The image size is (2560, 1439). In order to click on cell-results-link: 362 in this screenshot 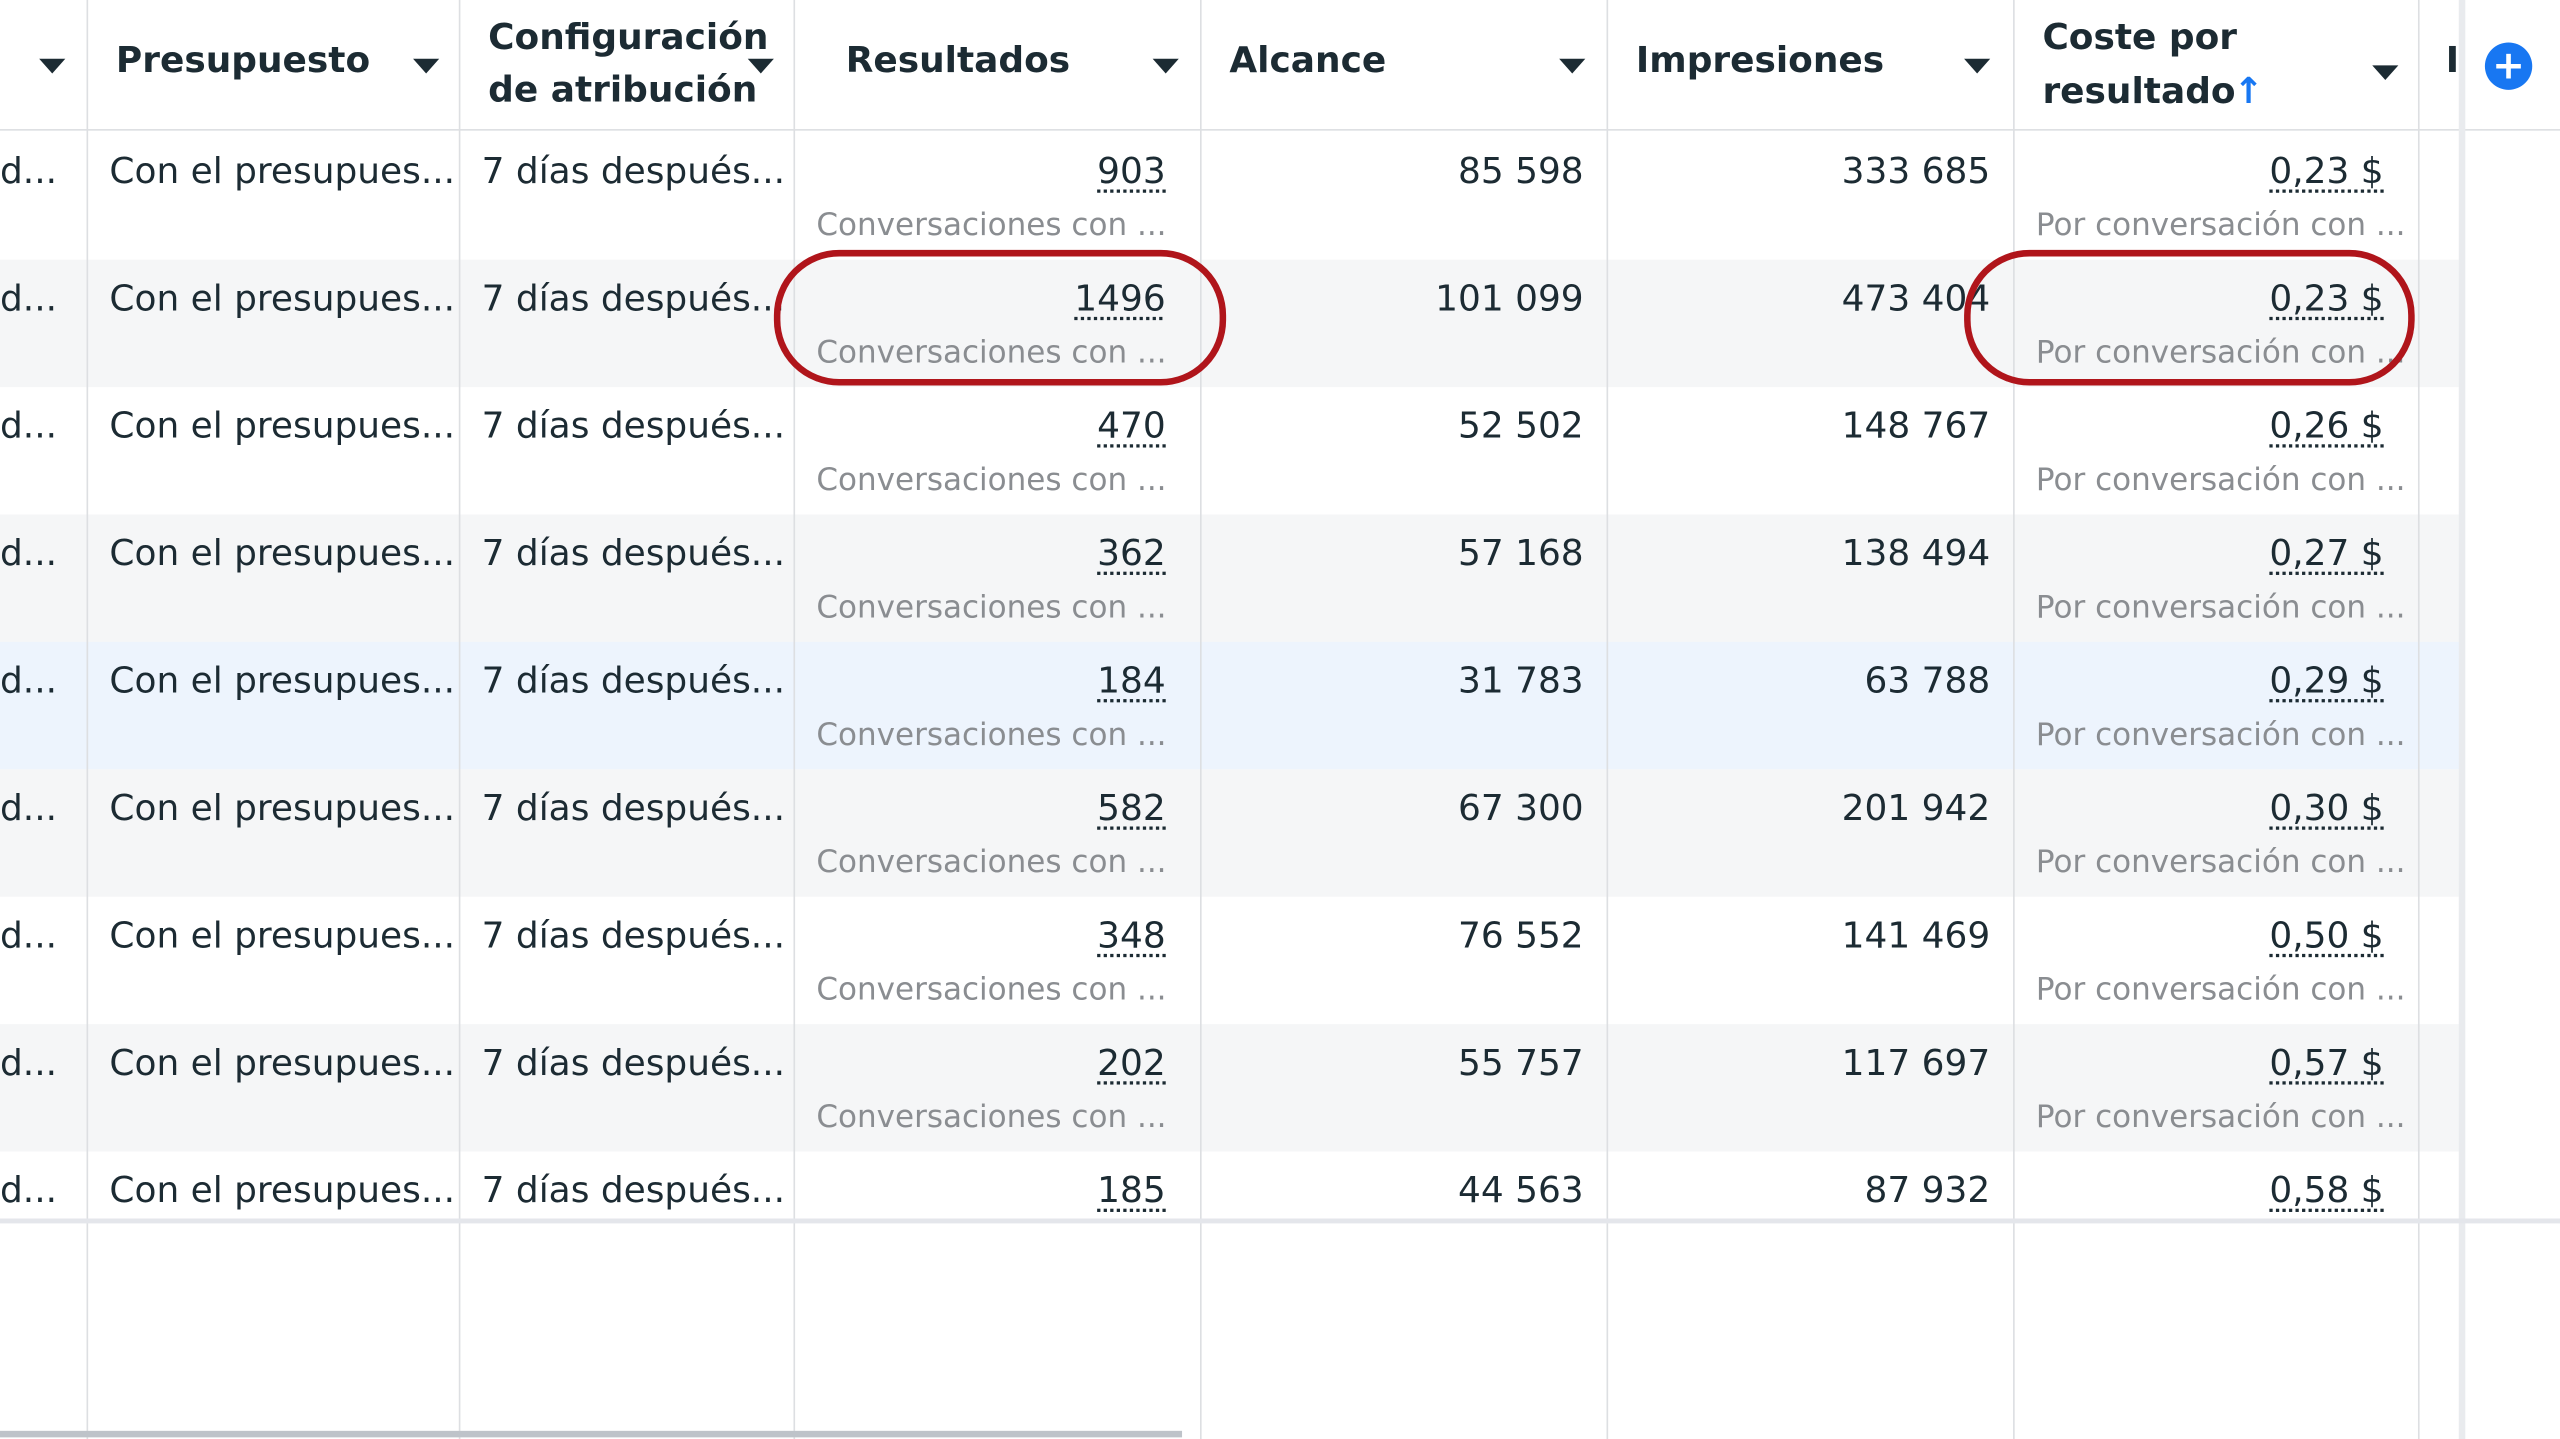, I will do `click(1131, 554)`.